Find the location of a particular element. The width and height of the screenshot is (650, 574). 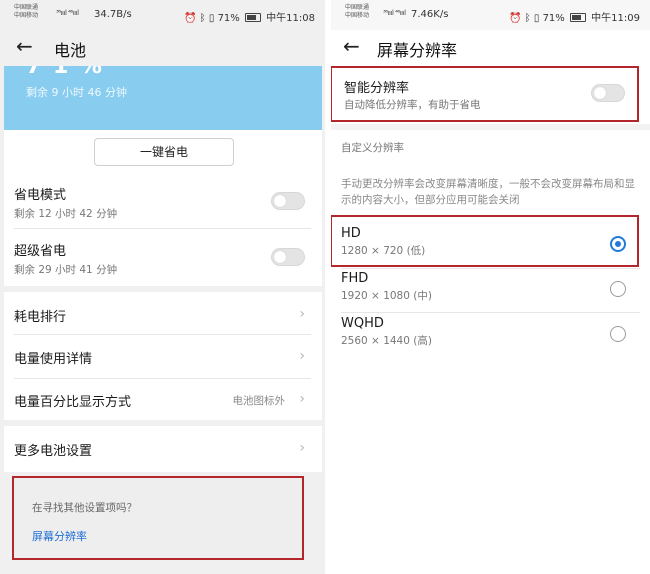

power-save-sub: 剩余 12 小时 42 分钟 is located at coordinates (66, 214).